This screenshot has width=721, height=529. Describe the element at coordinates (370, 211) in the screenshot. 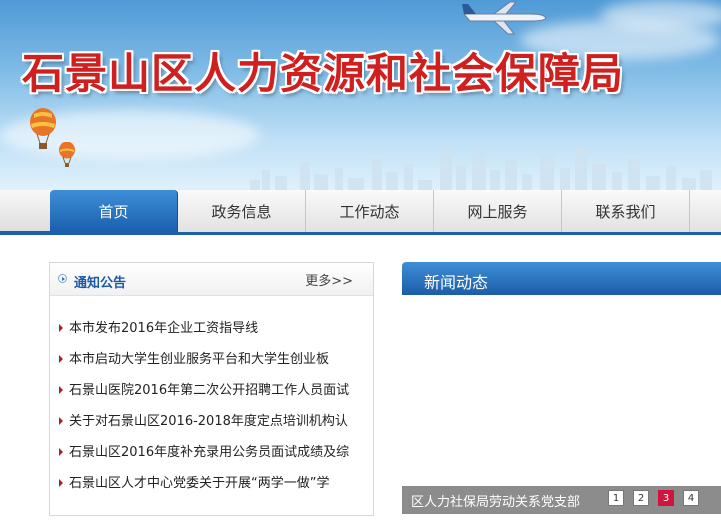

I see `nav-item-work-news: 工作动态` at that location.